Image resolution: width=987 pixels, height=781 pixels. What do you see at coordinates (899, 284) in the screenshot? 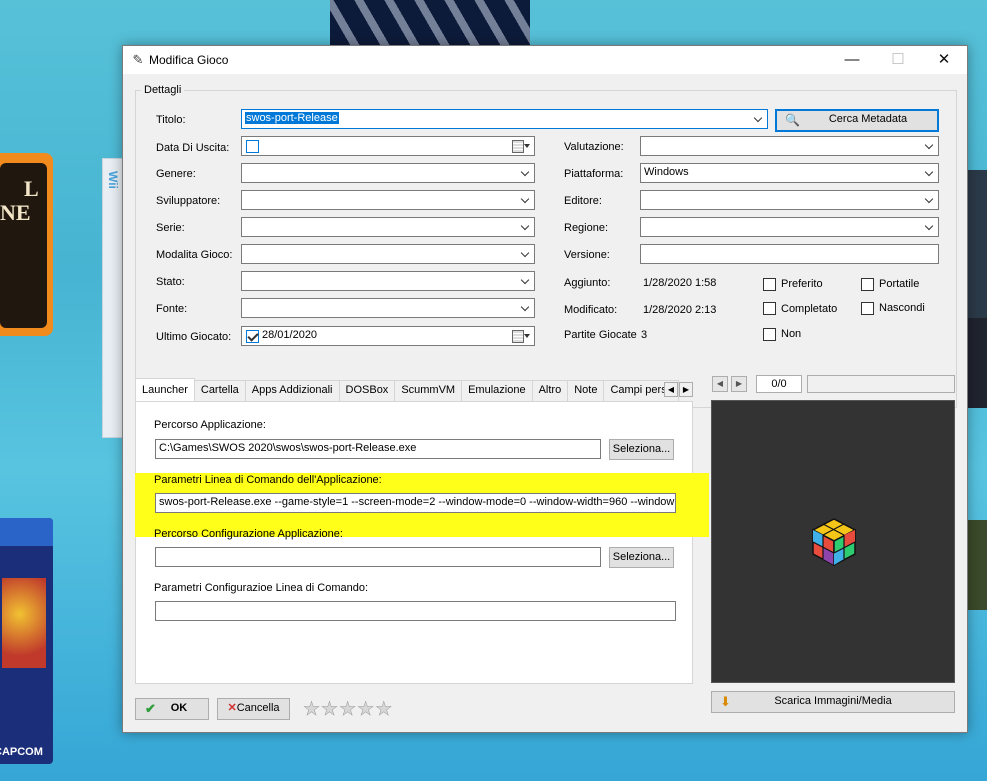
I see `portable-label: Portatile` at bounding box center [899, 284].